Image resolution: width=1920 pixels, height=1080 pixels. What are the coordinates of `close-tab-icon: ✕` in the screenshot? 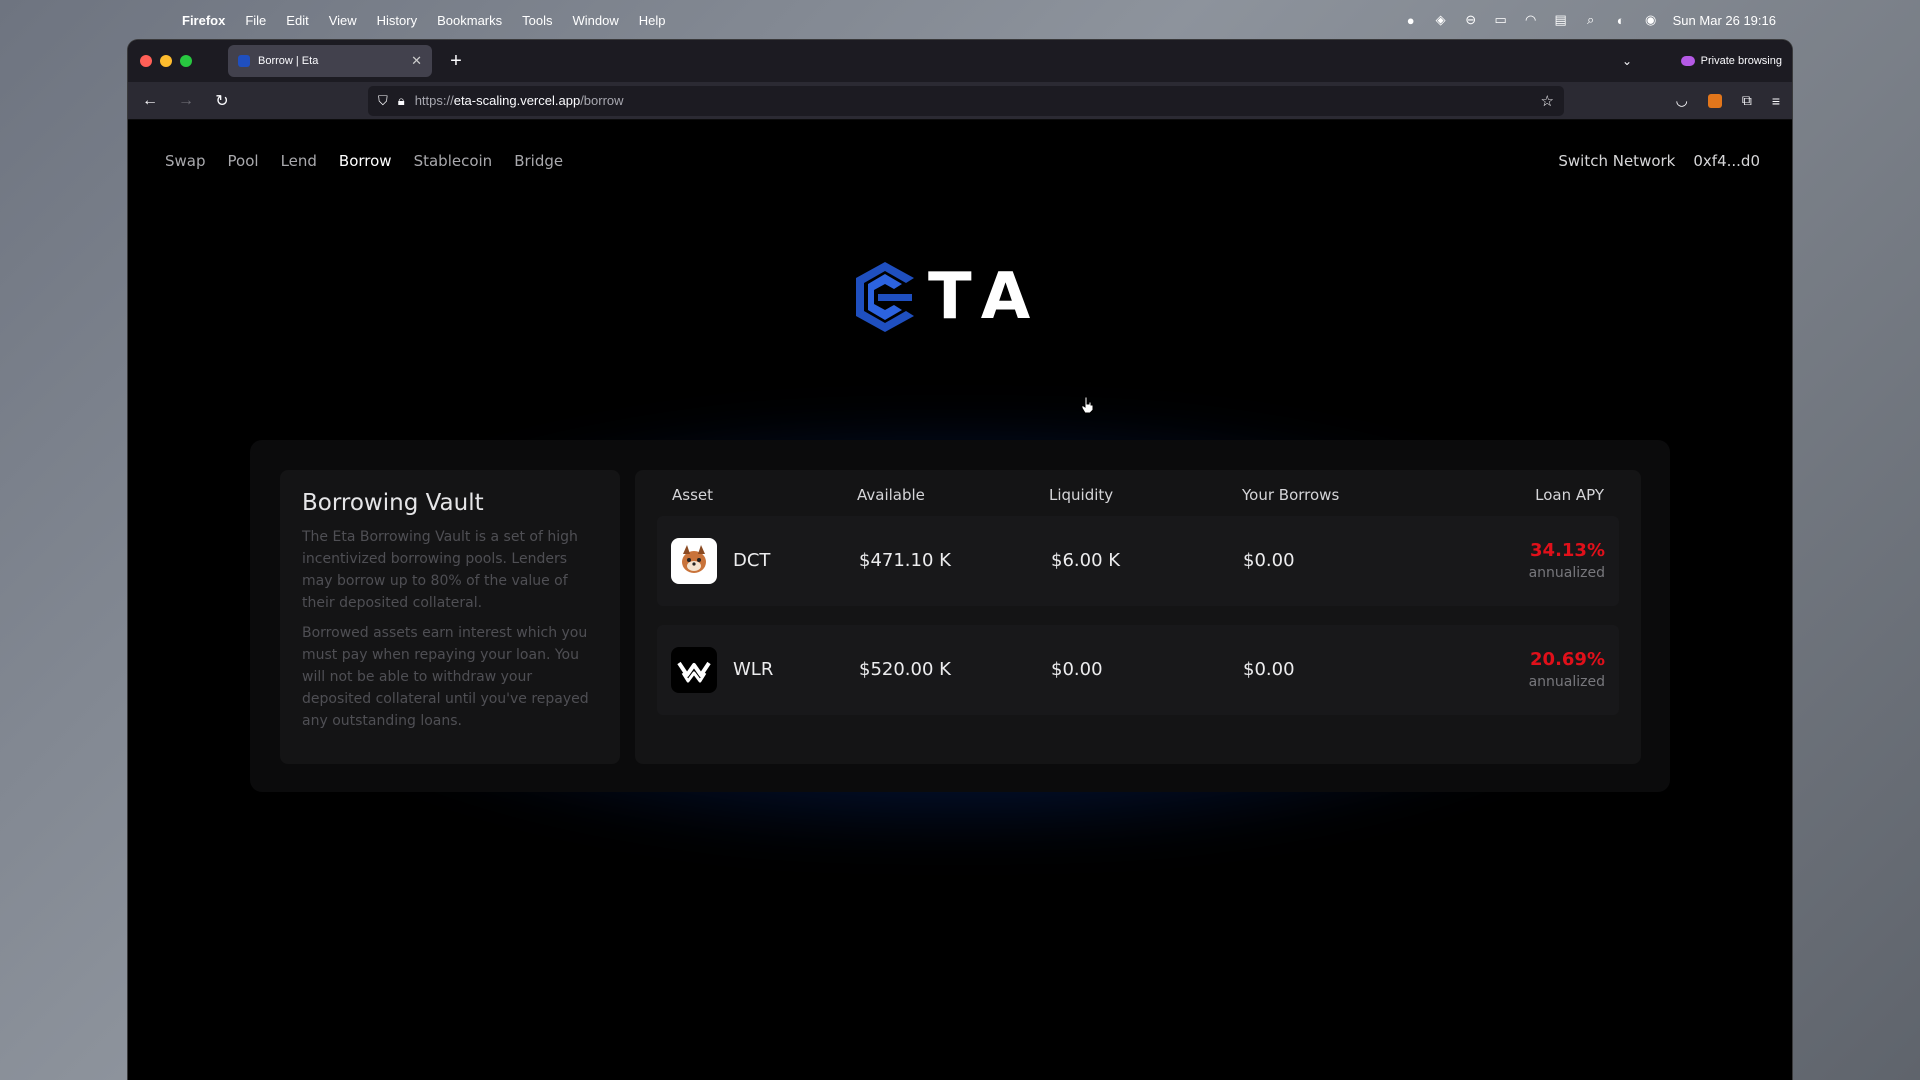 It's located at (416, 61).